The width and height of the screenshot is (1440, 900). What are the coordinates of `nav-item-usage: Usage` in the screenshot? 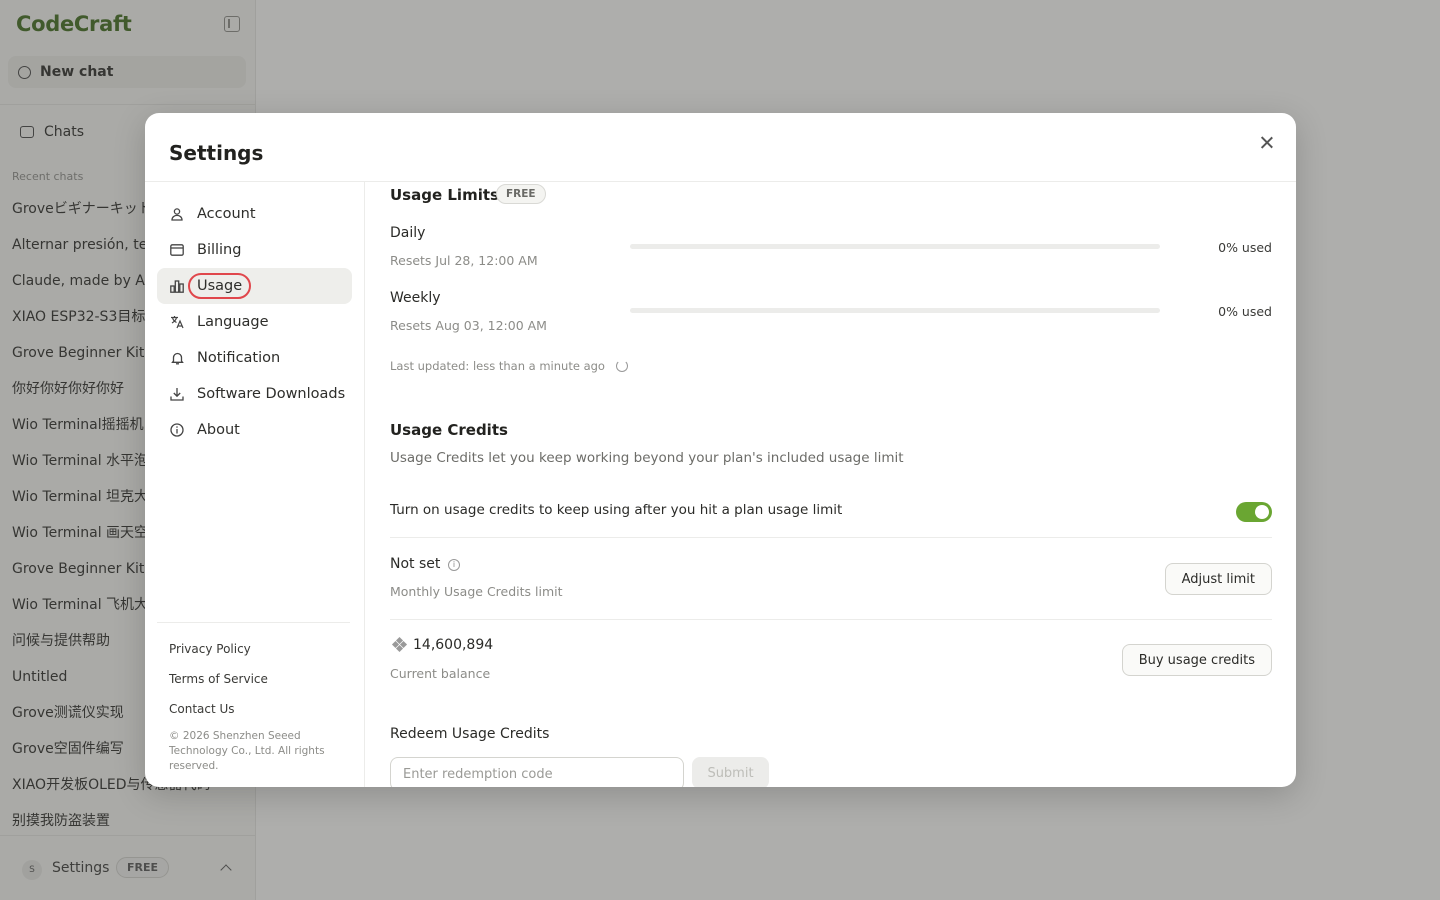 It's located at (254, 286).